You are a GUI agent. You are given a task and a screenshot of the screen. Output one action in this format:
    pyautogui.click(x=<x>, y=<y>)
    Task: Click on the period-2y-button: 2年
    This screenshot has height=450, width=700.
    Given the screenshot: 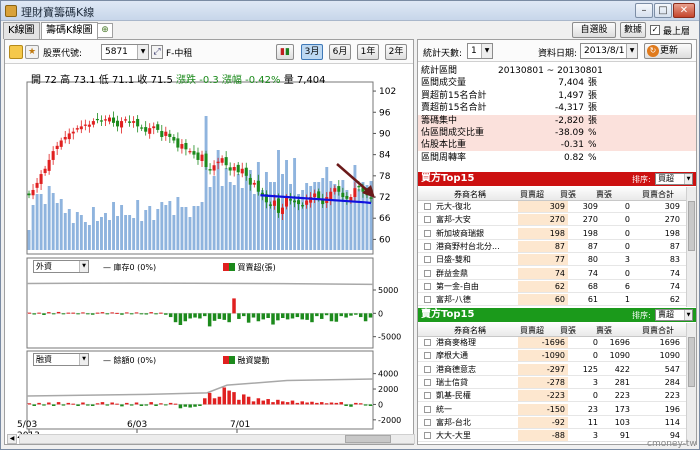 What is the action you would take?
    pyautogui.click(x=396, y=52)
    